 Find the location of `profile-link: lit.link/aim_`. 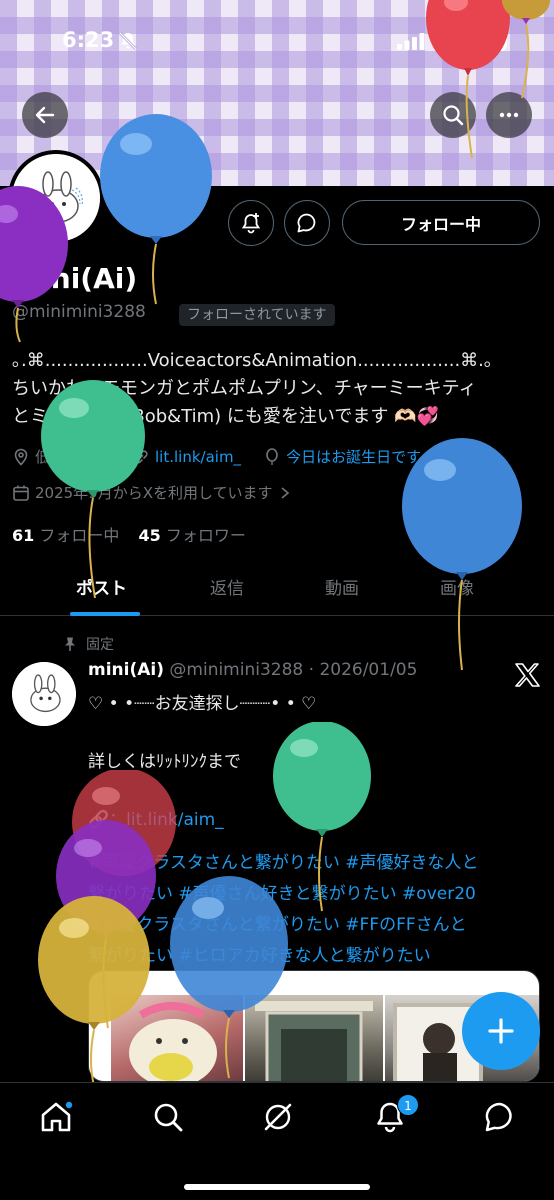

profile-link: lit.link/aim_ is located at coordinates (198, 457).